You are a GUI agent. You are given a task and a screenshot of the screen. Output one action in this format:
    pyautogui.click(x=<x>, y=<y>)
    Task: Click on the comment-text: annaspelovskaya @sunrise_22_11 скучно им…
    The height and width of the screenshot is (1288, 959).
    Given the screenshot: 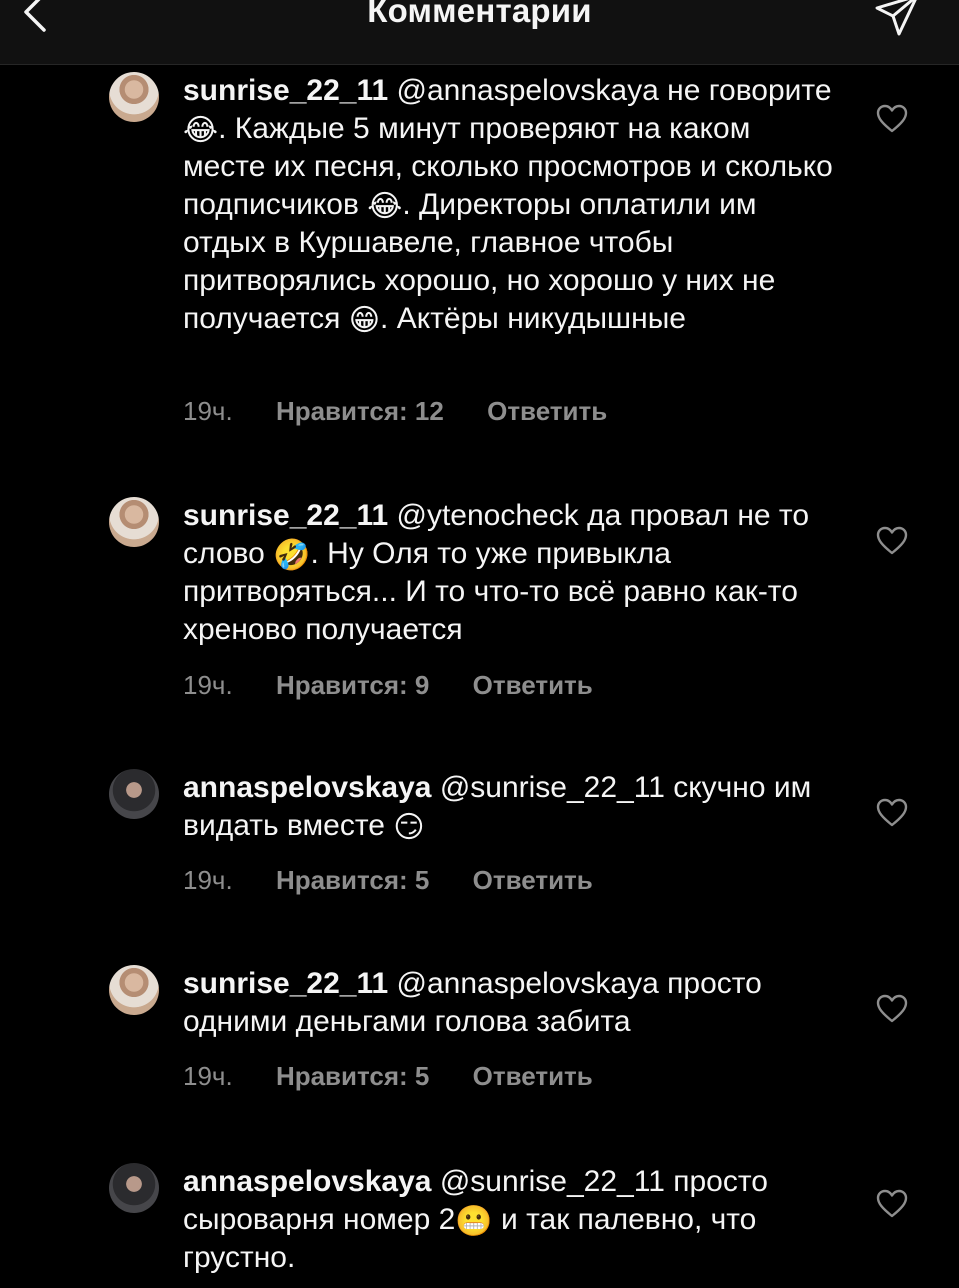 What is the action you would take?
    pyautogui.click(x=497, y=808)
    